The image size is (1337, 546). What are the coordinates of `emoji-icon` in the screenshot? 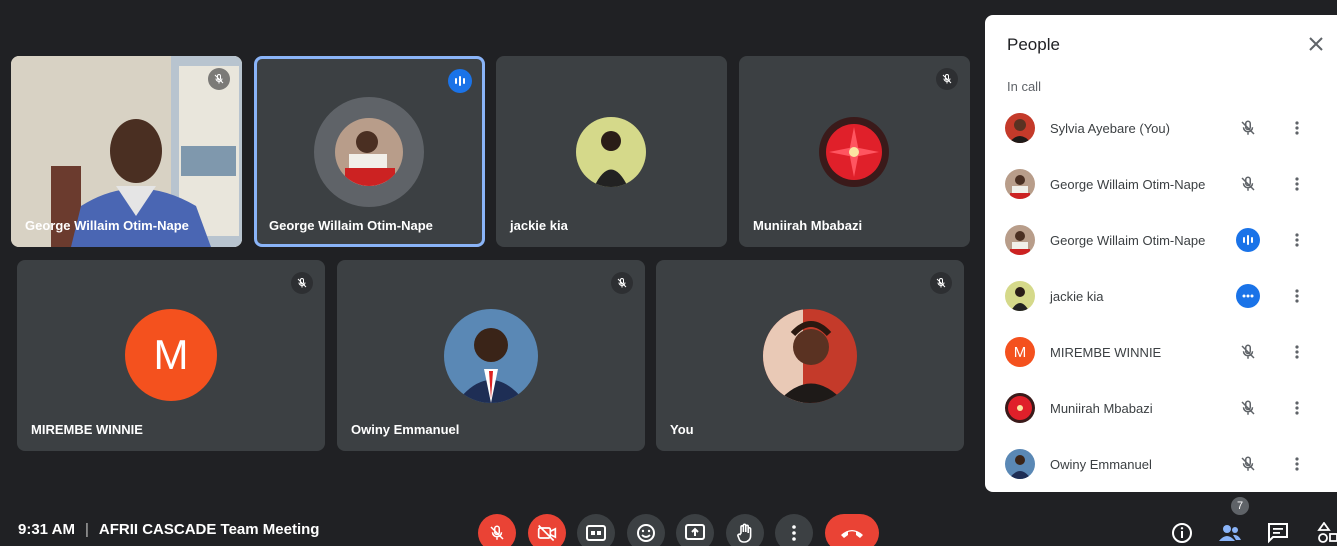 It's located at (646, 533).